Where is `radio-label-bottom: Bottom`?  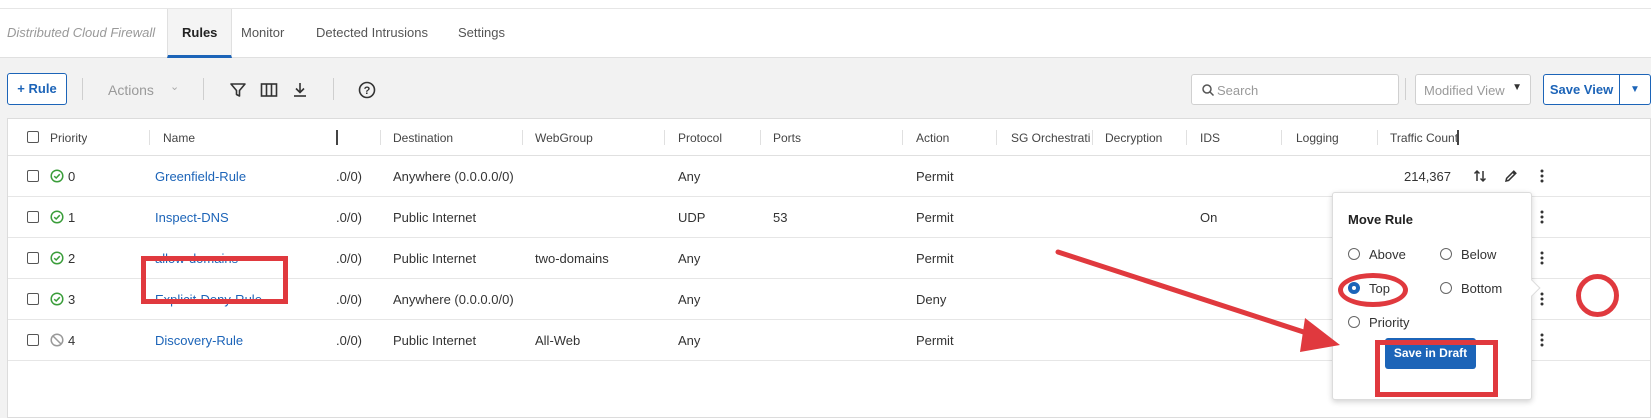 radio-label-bottom: Bottom is located at coordinates (1481, 288).